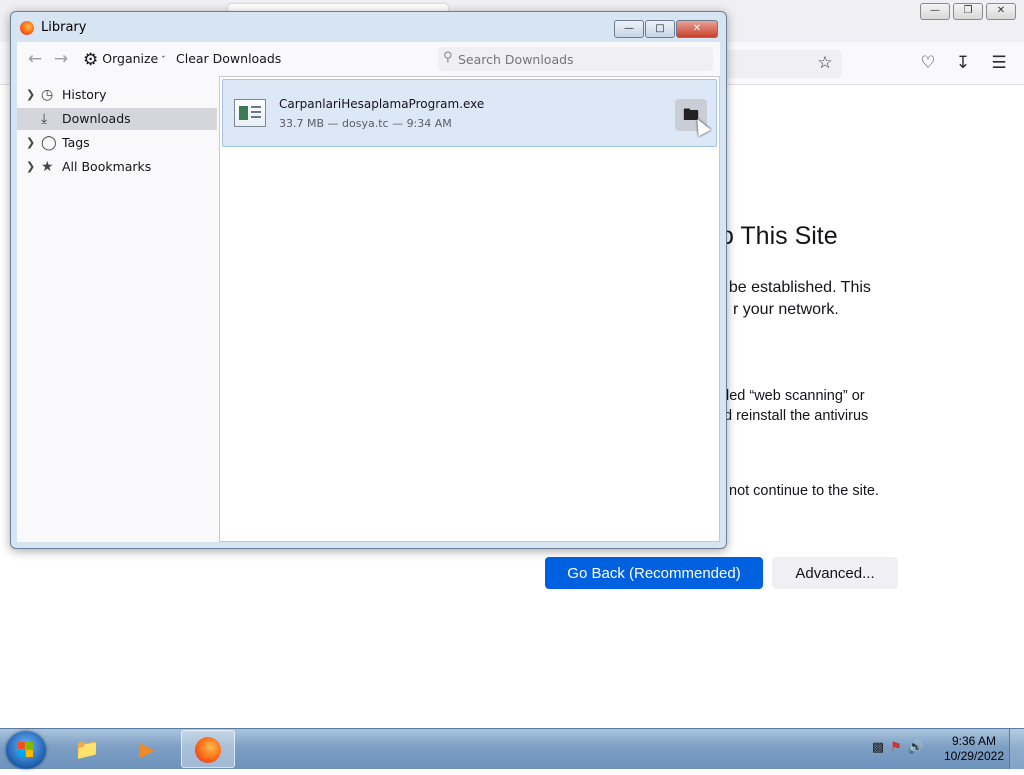 The image size is (1024, 775). What do you see at coordinates (117, 143) in the screenshot?
I see `sidebar-item-tags: ❯ ◯ Tags` at bounding box center [117, 143].